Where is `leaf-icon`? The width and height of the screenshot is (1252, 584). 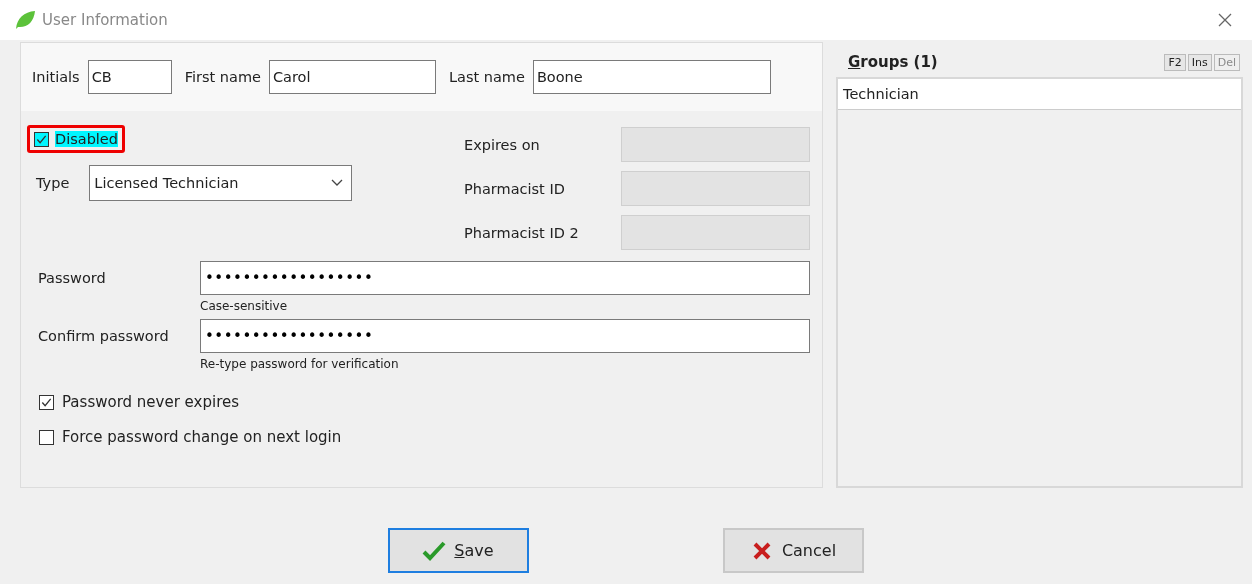 leaf-icon is located at coordinates (25, 20).